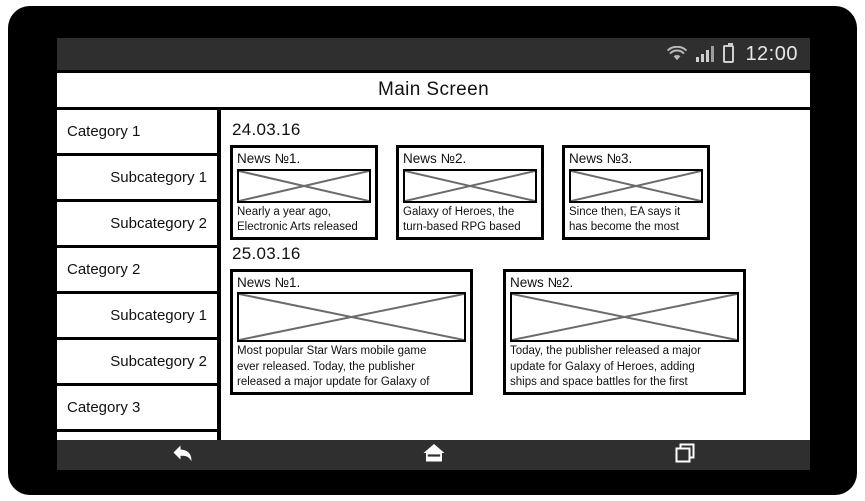 The width and height of the screenshot is (865, 501). I want to click on wifi-icon, so click(677, 54).